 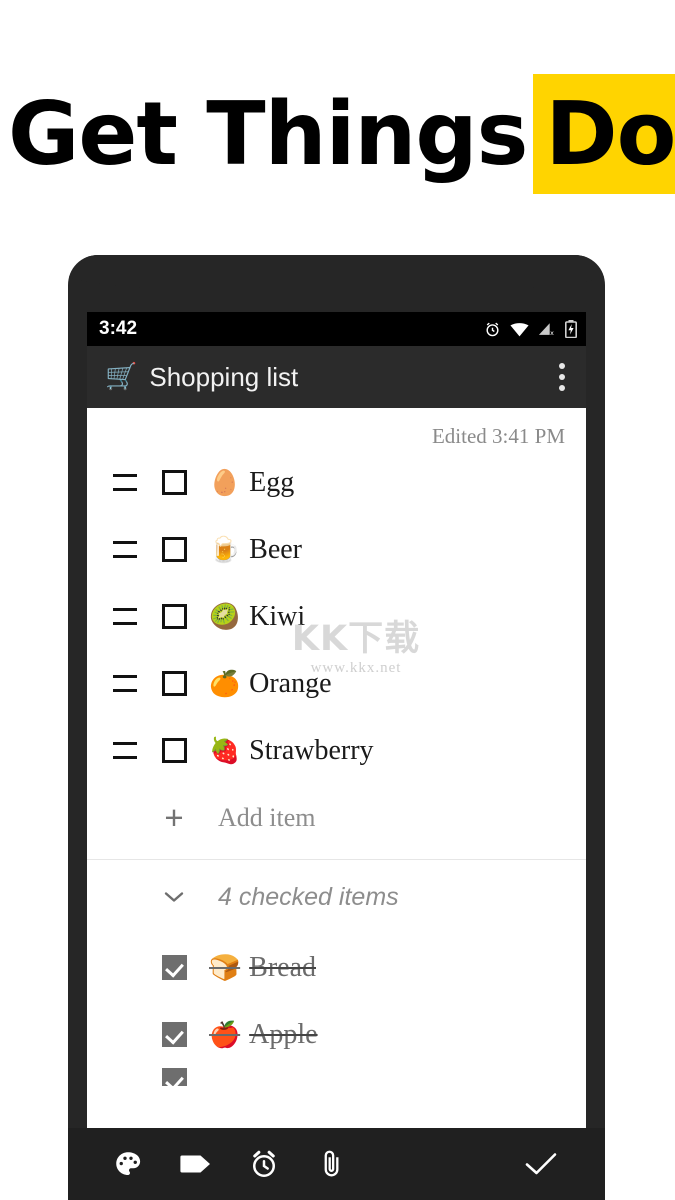 What do you see at coordinates (223, 377) in the screenshot?
I see `note-title: Shopping list` at bounding box center [223, 377].